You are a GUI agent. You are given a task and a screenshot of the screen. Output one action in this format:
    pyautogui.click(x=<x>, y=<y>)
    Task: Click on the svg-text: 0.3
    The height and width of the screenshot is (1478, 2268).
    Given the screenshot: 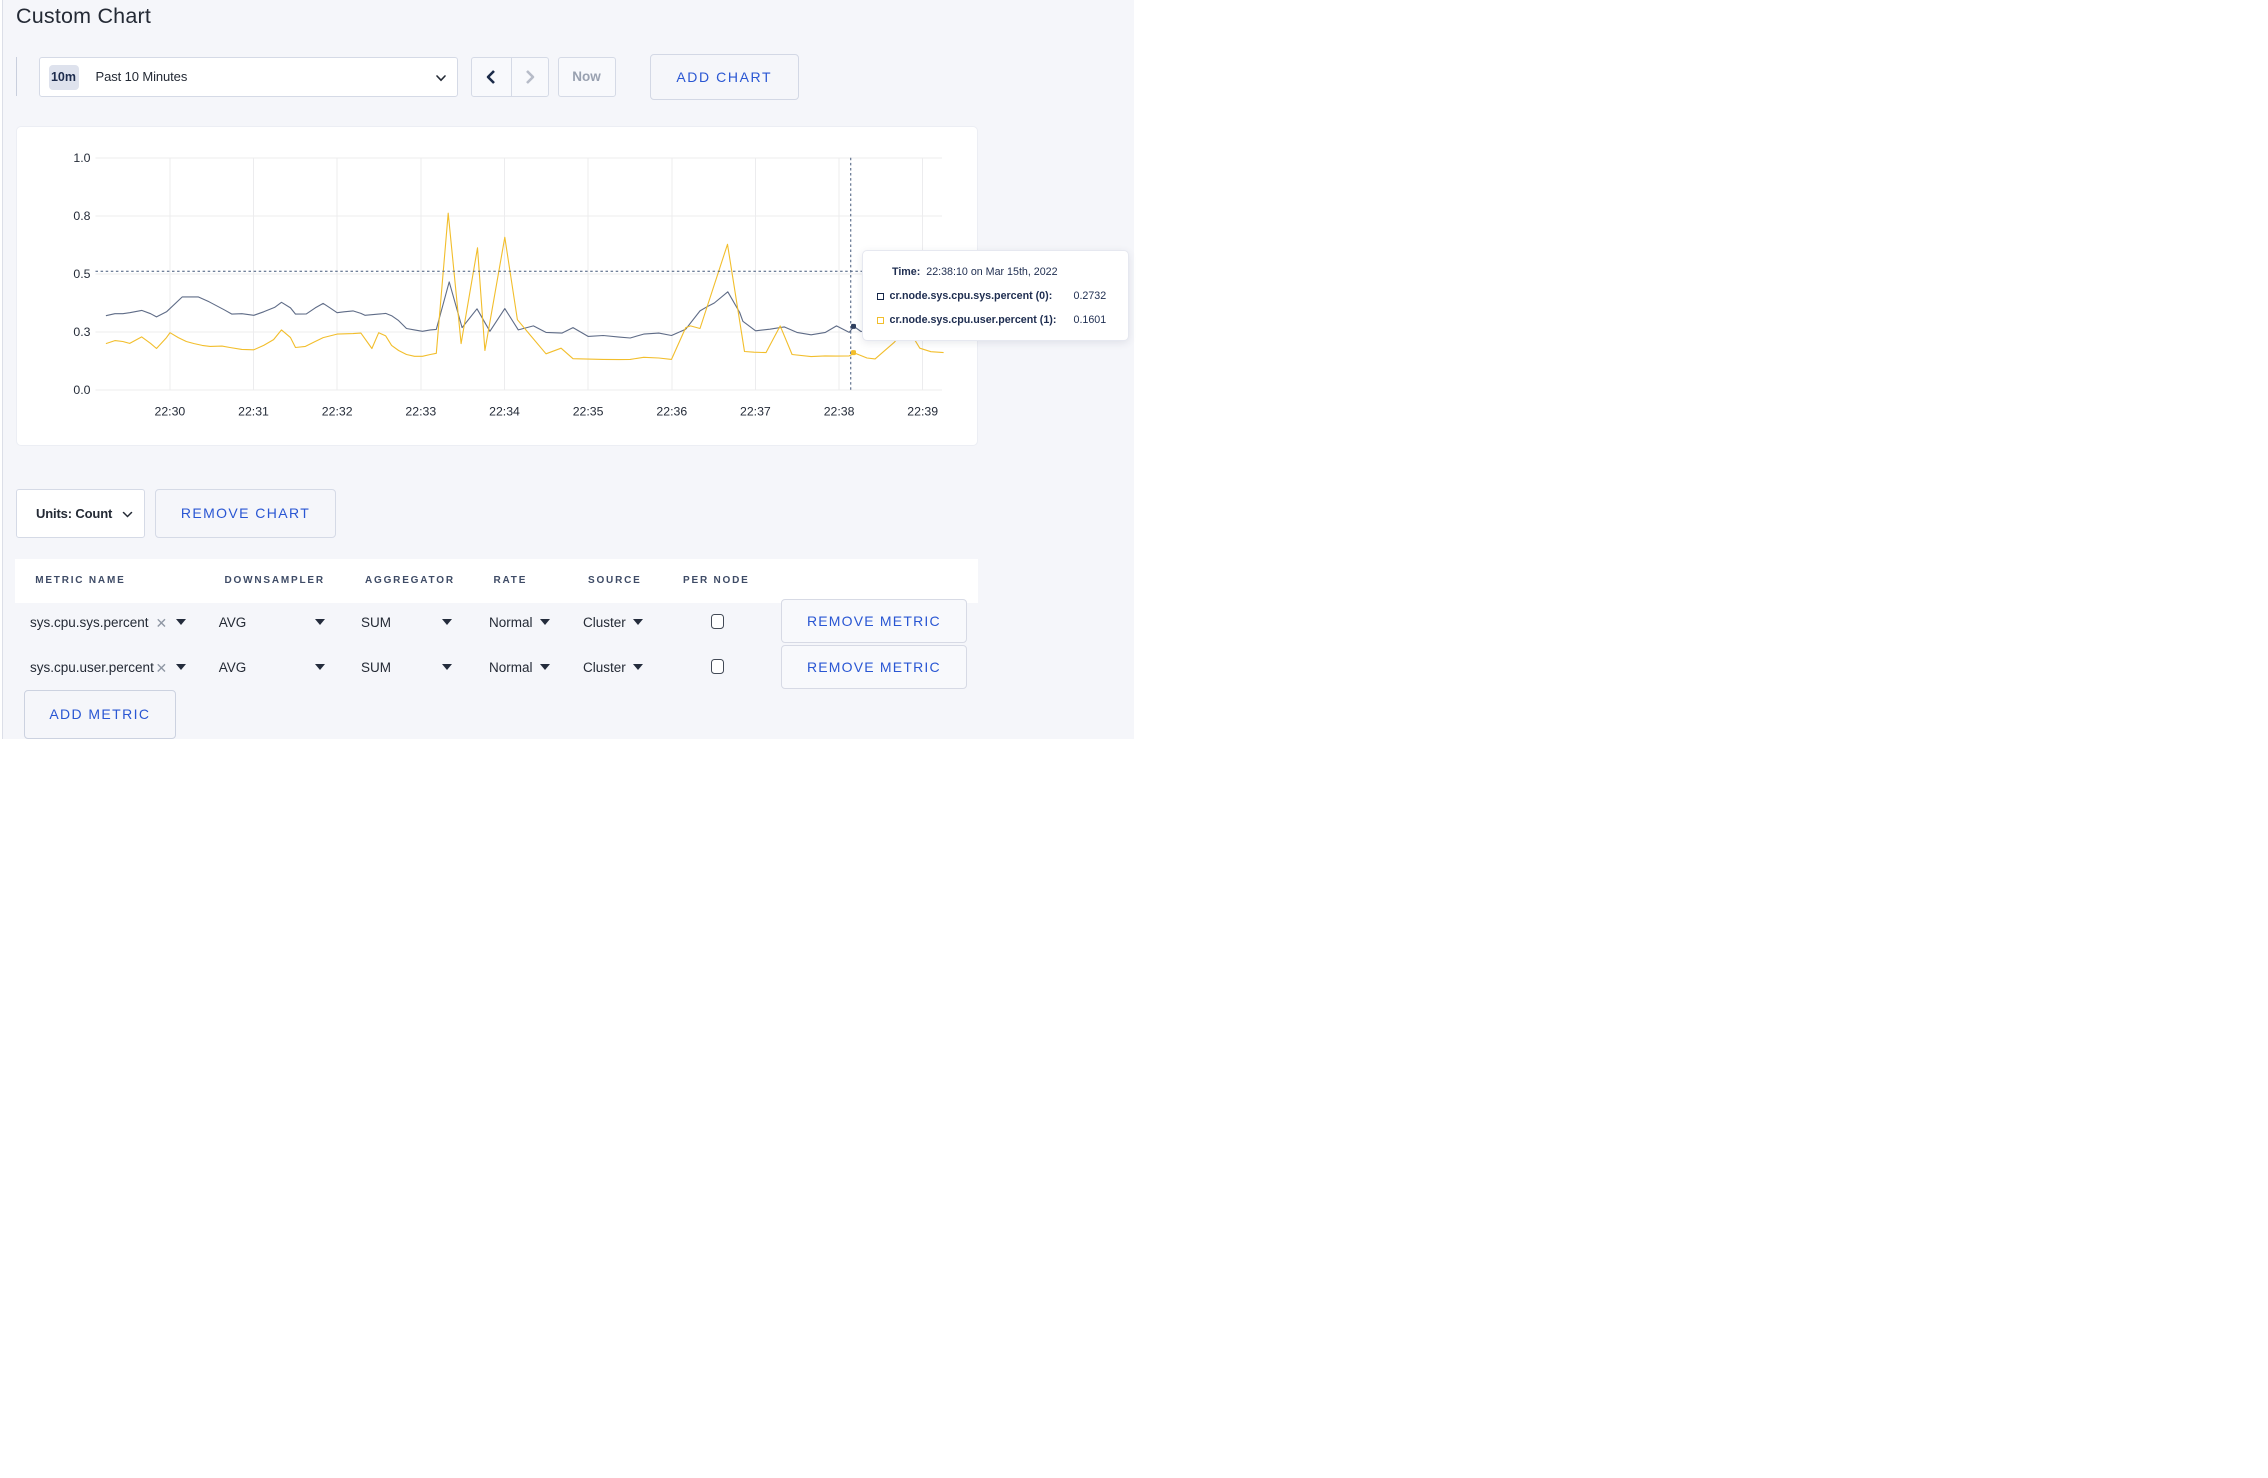 What is the action you would take?
    pyautogui.click(x=81, y=332)
    